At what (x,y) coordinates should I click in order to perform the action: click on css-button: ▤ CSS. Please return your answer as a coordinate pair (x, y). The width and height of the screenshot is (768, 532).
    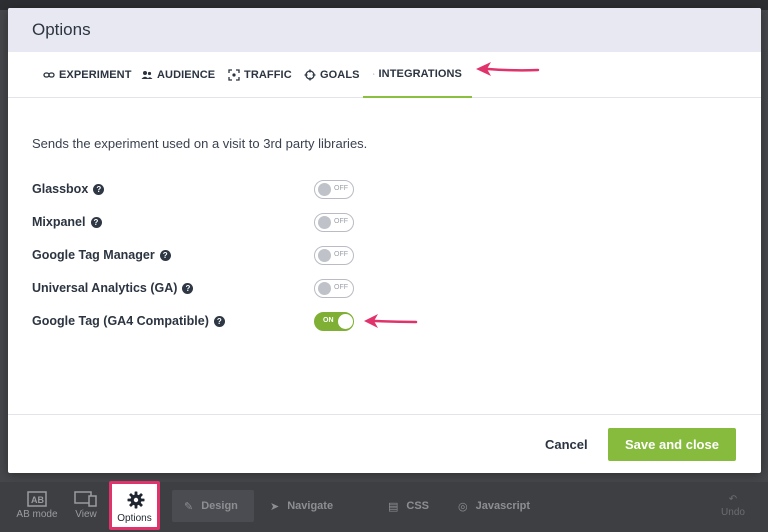
    Looking at the image, I should click on (409, 506).